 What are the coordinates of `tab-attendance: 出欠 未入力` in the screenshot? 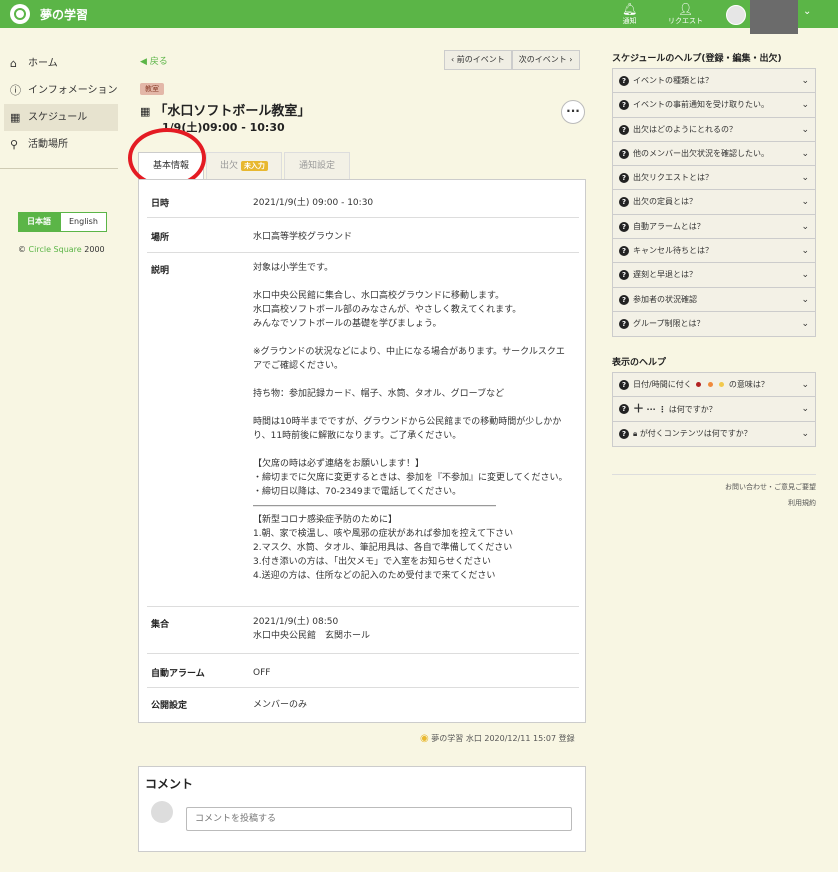 It's located at (244, 166).